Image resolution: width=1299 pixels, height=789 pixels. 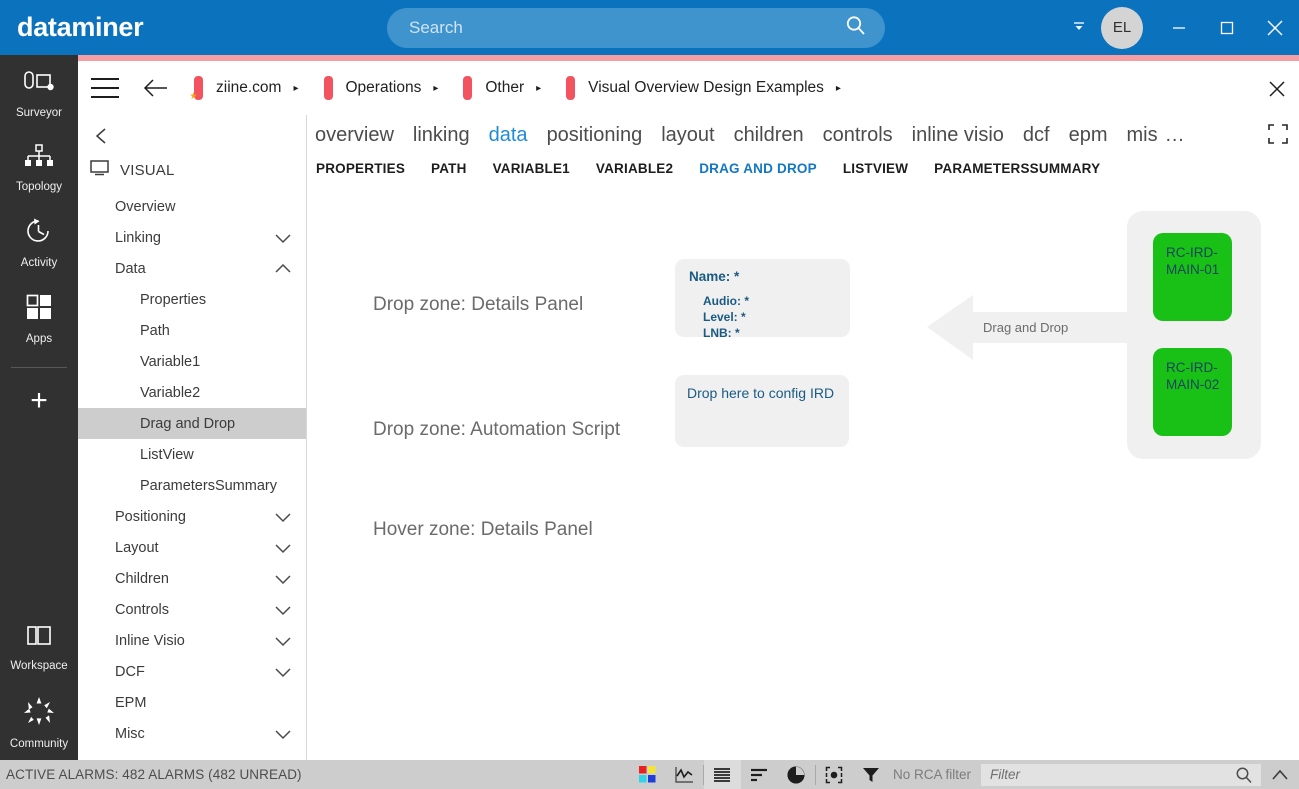 I want to click on sidebar-item-workspace: Workspace, so click(x=39, y=646).